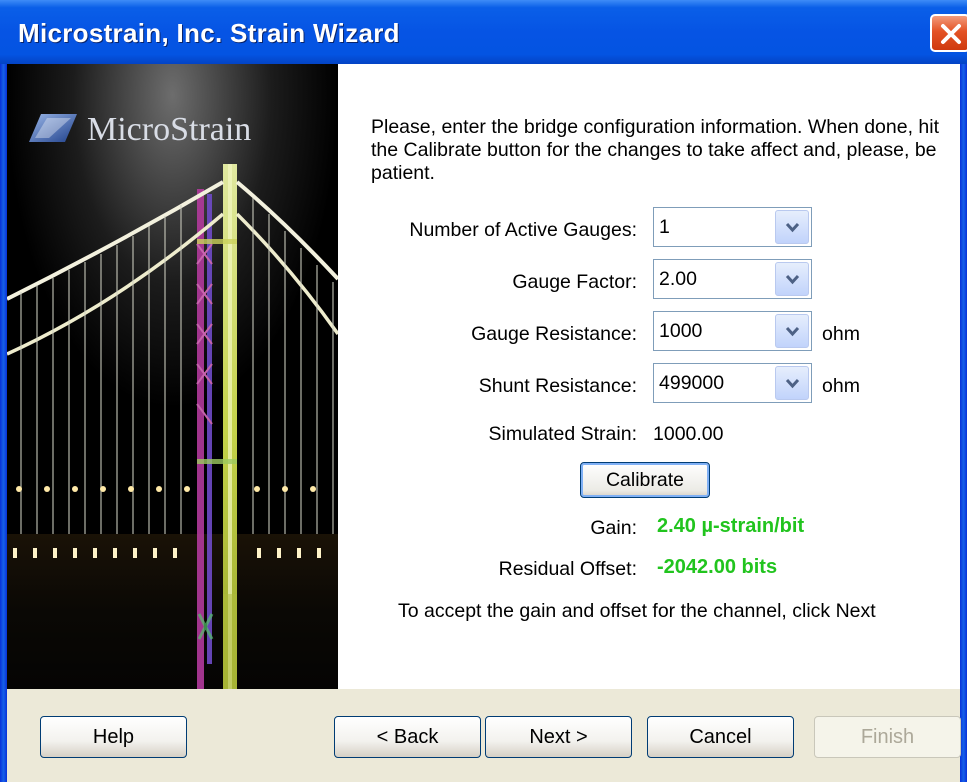 The width and height of the screenshot is (967, 782). What do you see at coordinates (169, 129) in the screenshot?
I see `logo-wordmark: MicroStrain` at bounding box center [169, 129].